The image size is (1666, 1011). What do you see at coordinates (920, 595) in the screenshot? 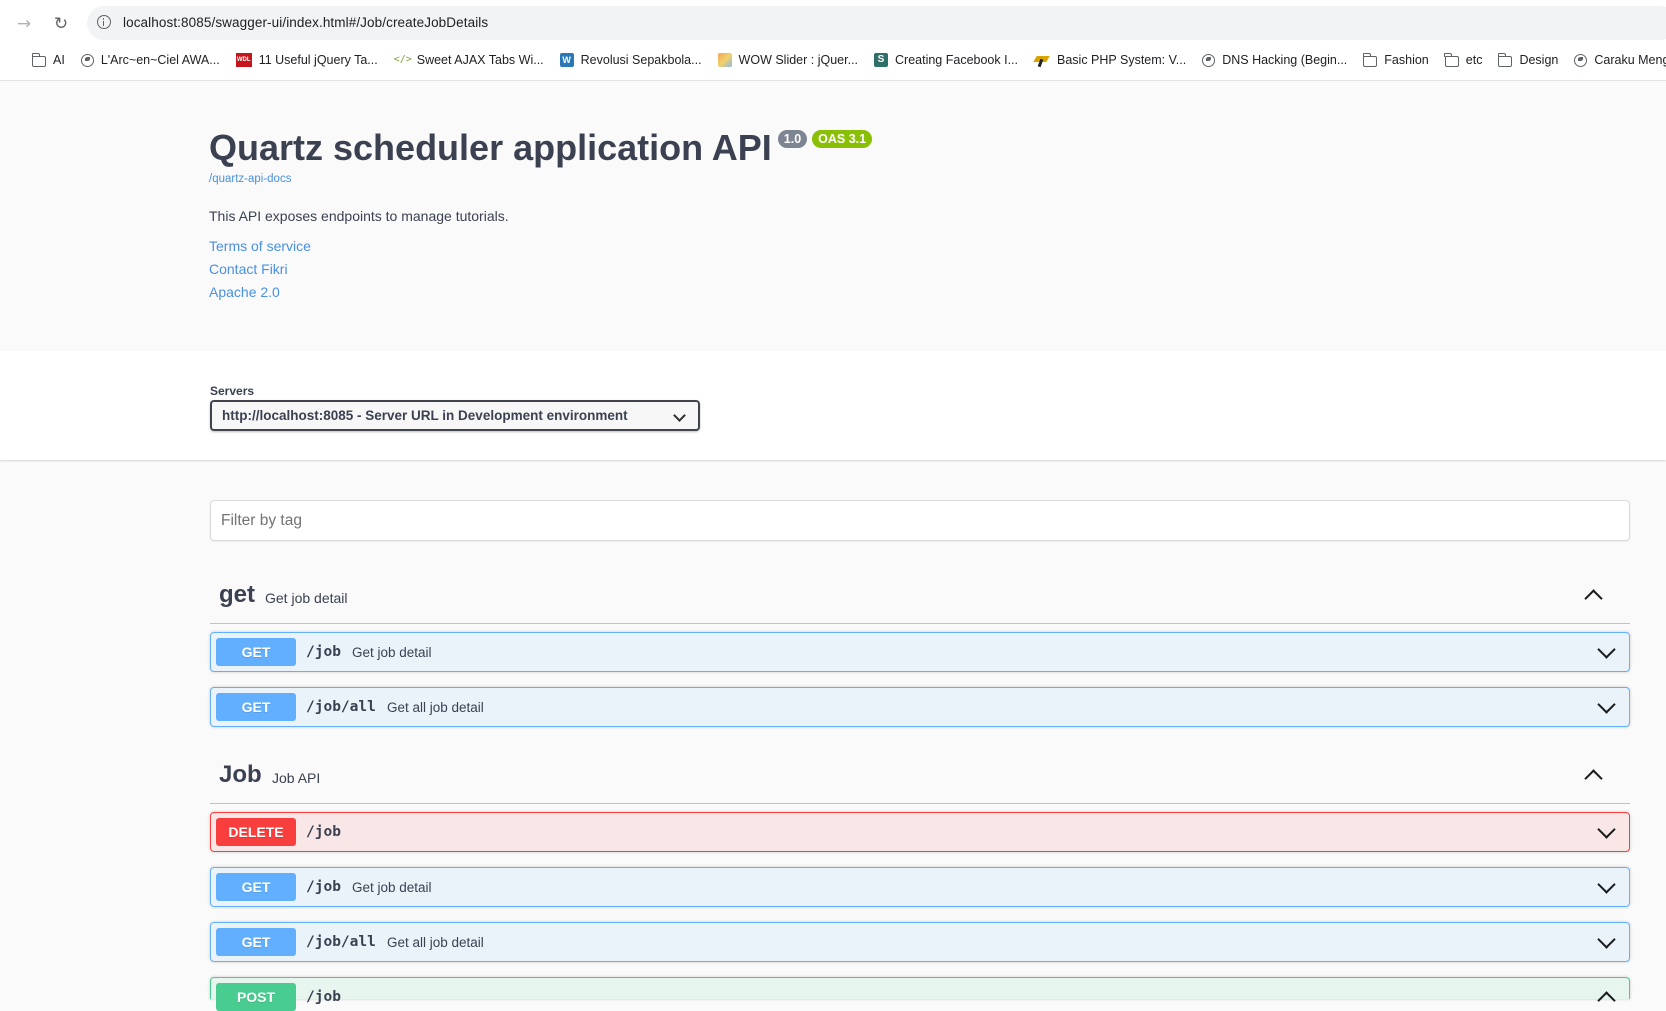
I see `tag-header-get: get Get job detail` at bounding box center [920, 595].